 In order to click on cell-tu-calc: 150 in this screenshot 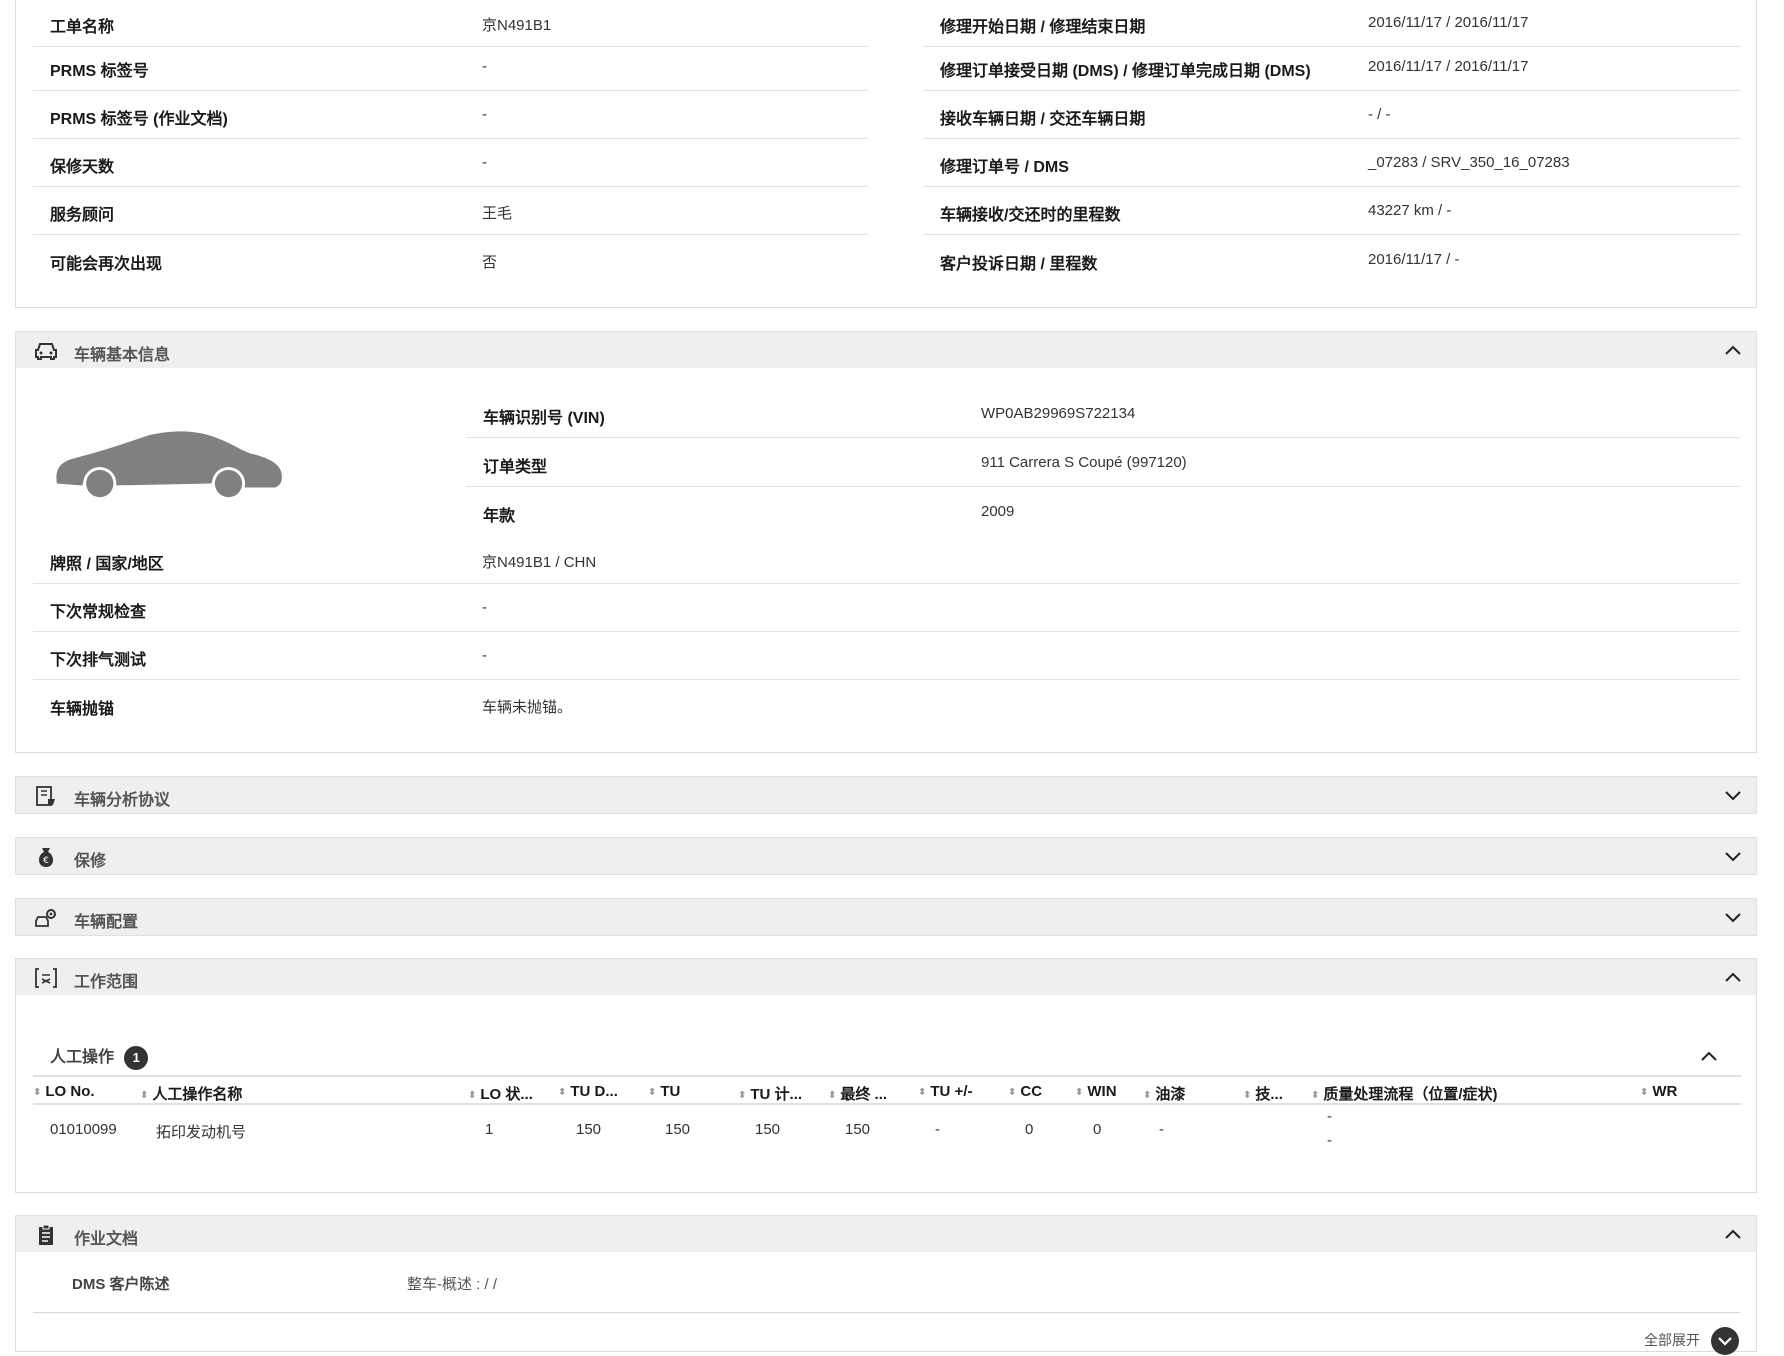, I will do `click(768, 1129)`.